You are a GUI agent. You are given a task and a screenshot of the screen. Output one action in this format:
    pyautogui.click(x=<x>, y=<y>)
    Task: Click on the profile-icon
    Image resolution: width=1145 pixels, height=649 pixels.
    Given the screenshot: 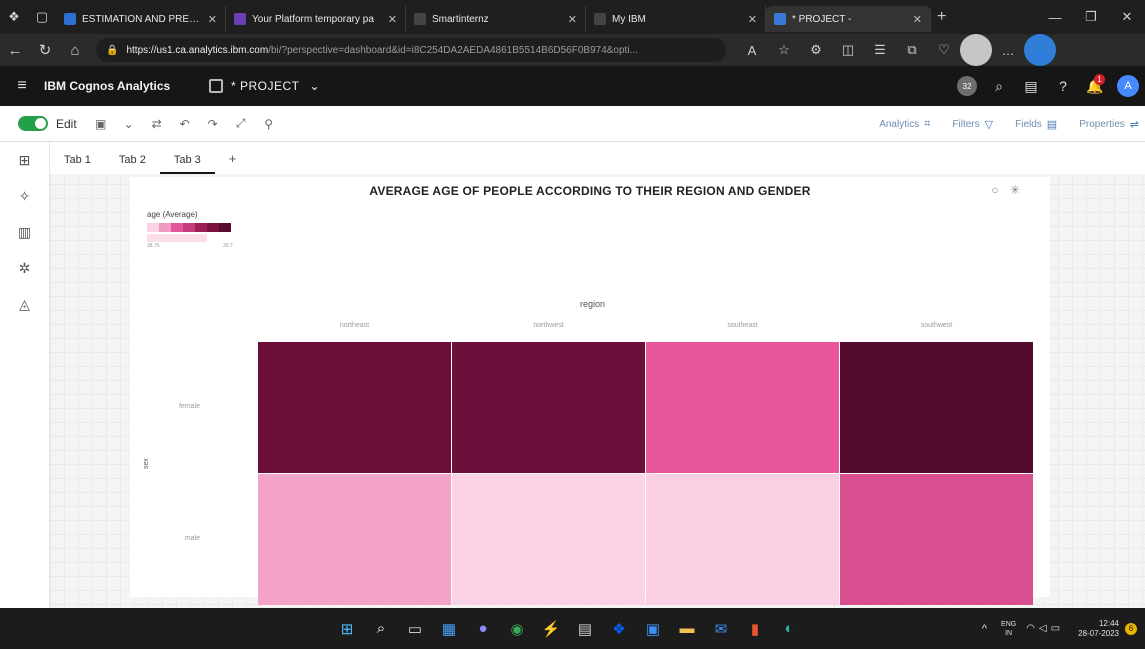 What is the action you would take?
    pyautogui.click(x=976, y=50)
    